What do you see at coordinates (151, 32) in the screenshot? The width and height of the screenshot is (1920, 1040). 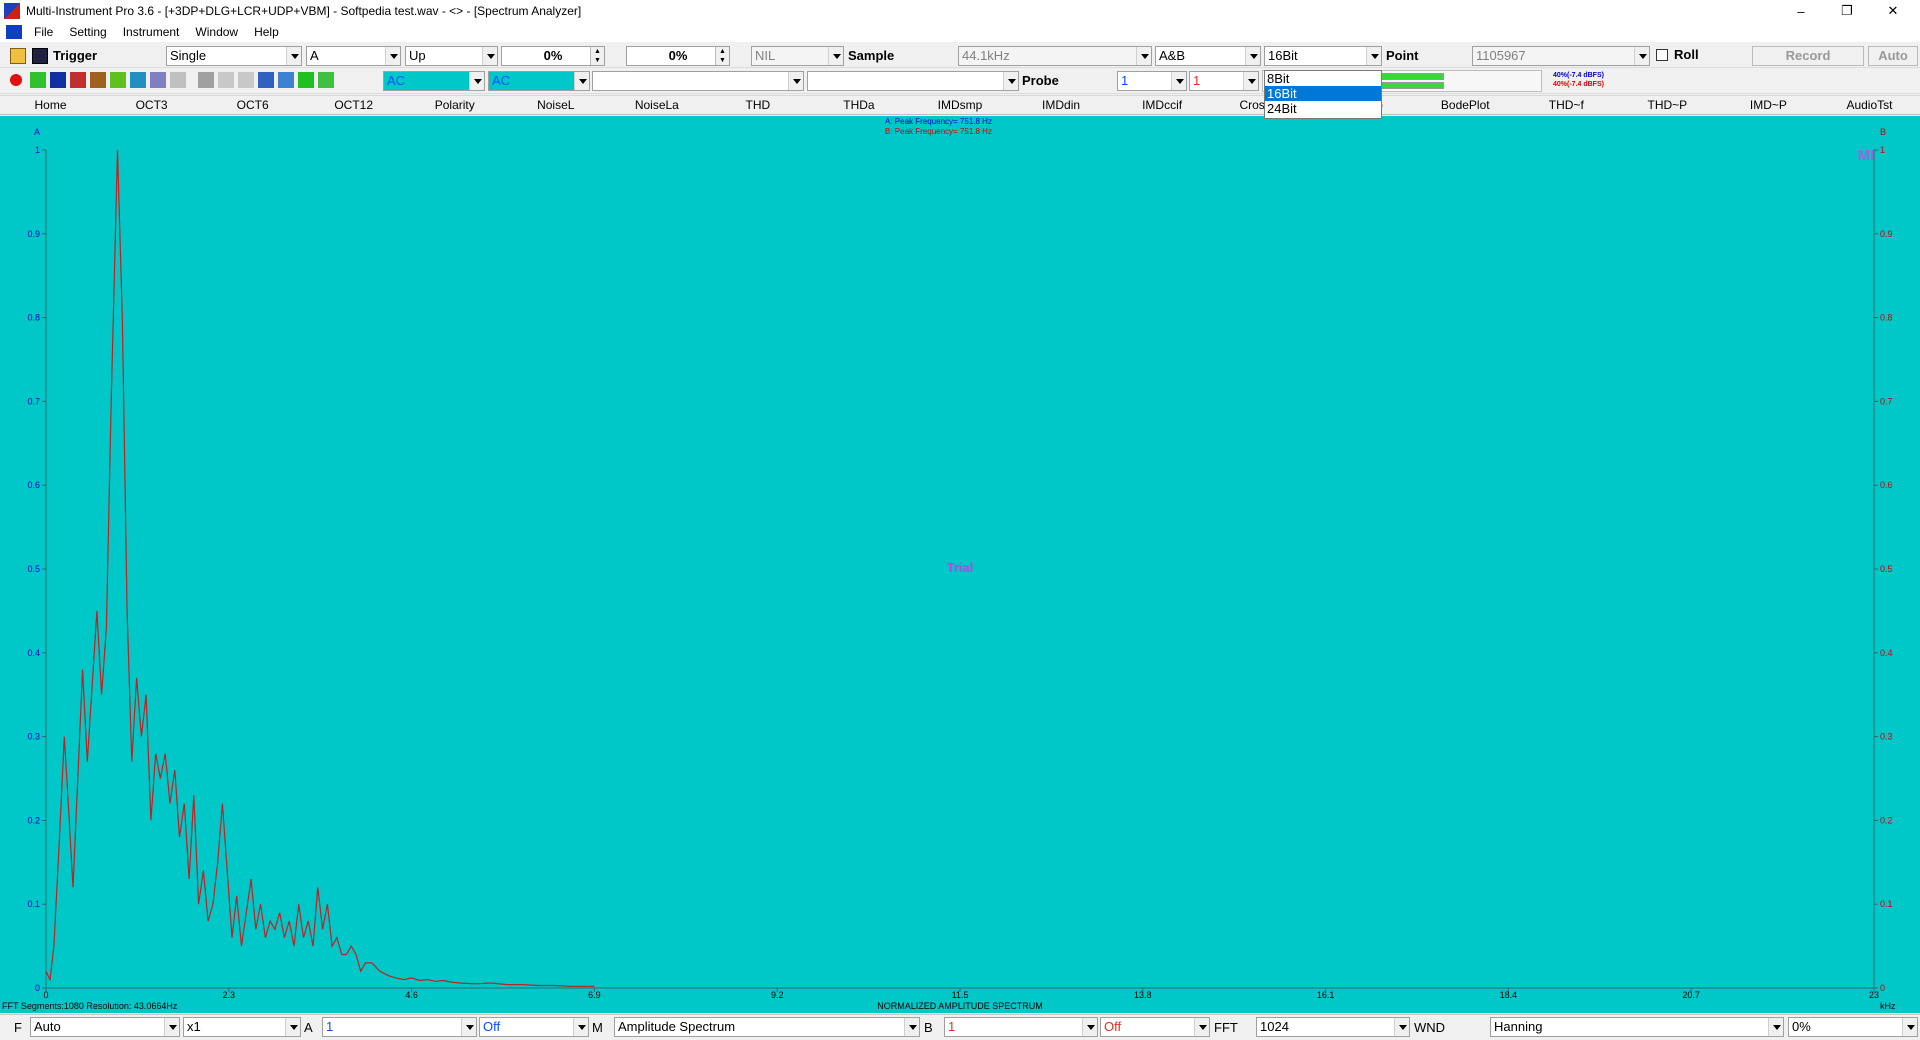 I see `menu-instrument: Instrument` at bounding box center [151, 32].